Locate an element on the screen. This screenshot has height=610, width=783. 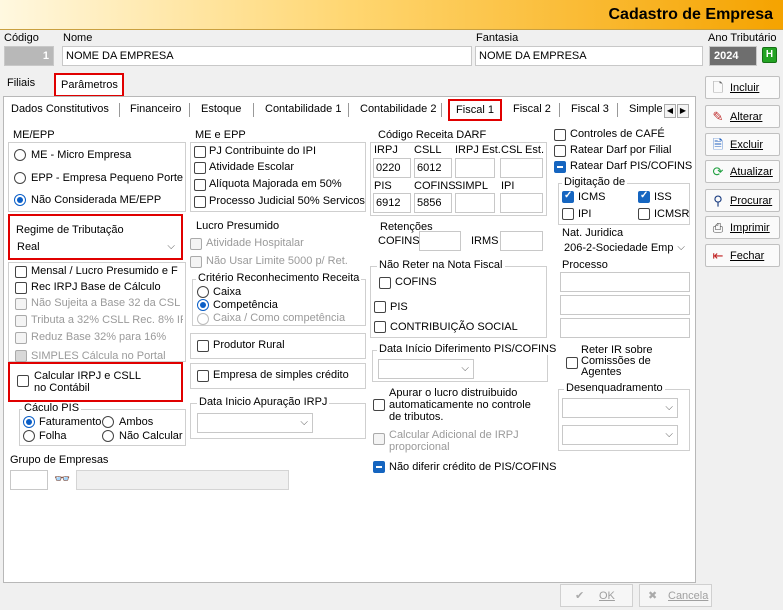
chk-mensal-label: Mensal / Lucro Presumido e F is located at coordinates (104, 271).